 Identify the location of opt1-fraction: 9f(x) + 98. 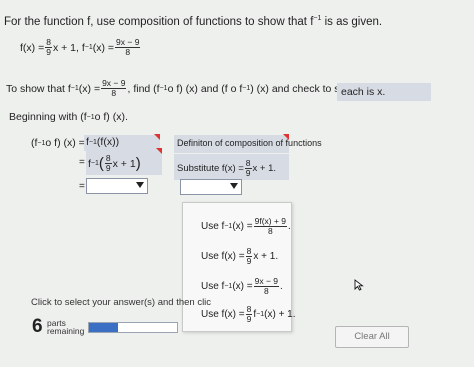
(270, 226).